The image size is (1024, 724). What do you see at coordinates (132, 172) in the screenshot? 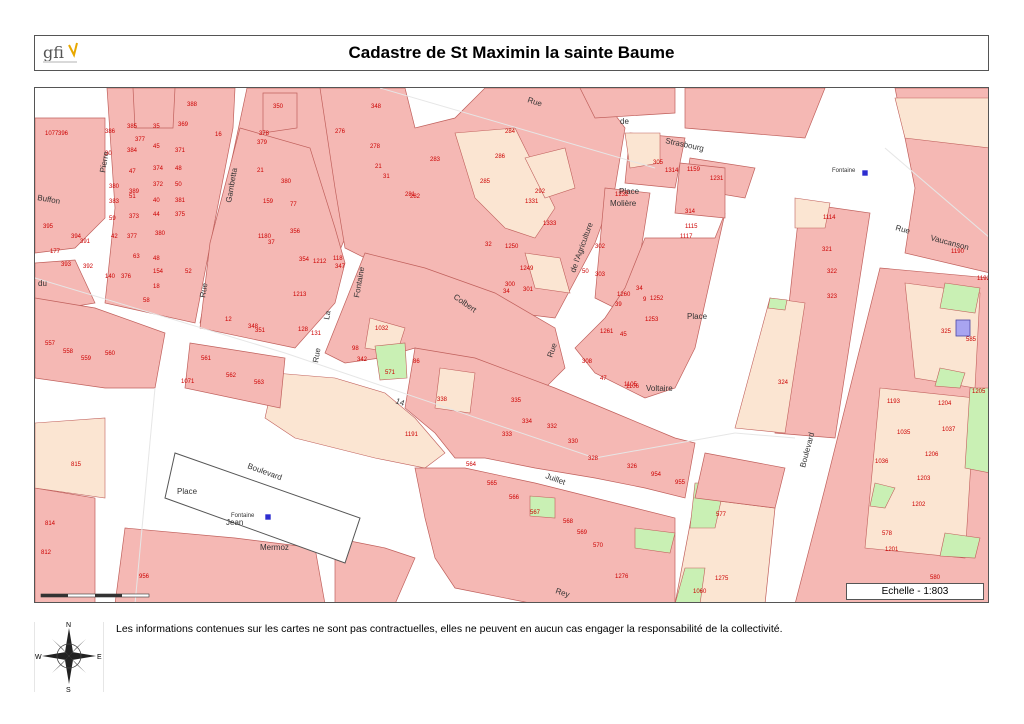
I see `parcel-number: 47` at bounding box center [132, 172].